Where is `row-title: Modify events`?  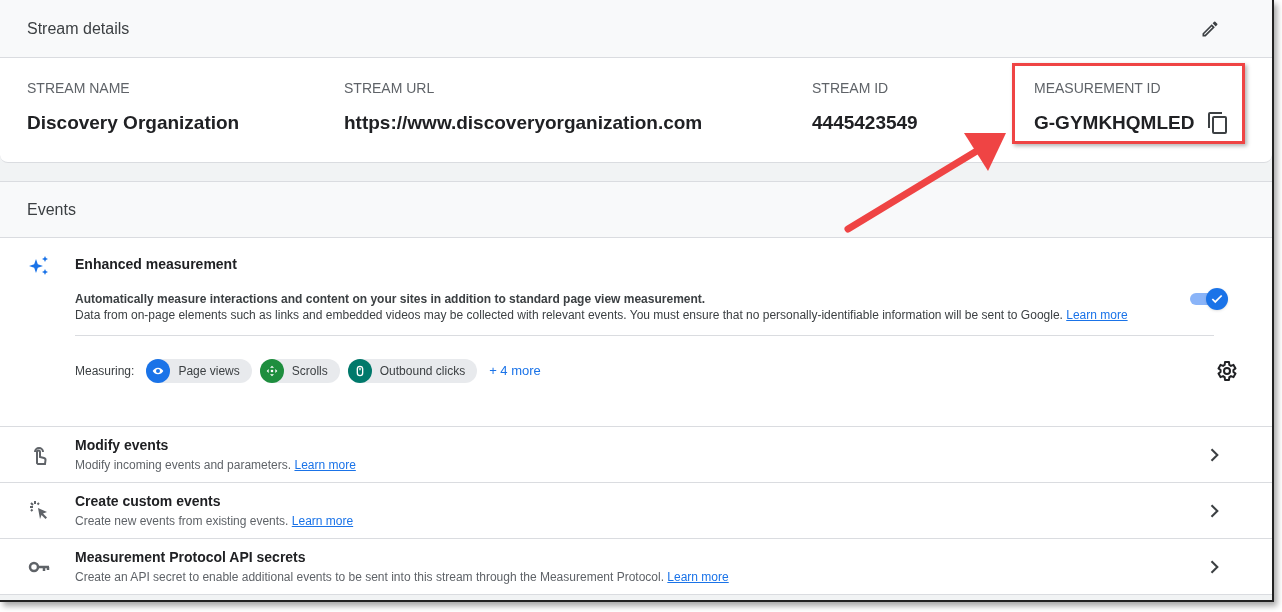
row-title: Modify events is located at coordinates (122, 445).